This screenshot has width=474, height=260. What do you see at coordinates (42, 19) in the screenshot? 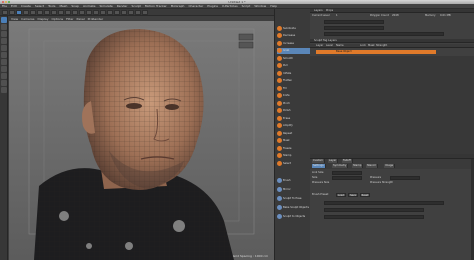
I see `viewport-menu-display: Display` at bounding box center [42, 19].